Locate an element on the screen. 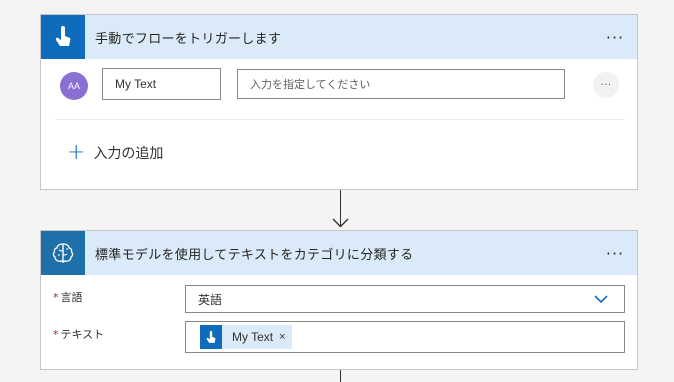 The width and height of the screenshot is (674, 382). arrow-down-icon is located at coordinates (340, 223).